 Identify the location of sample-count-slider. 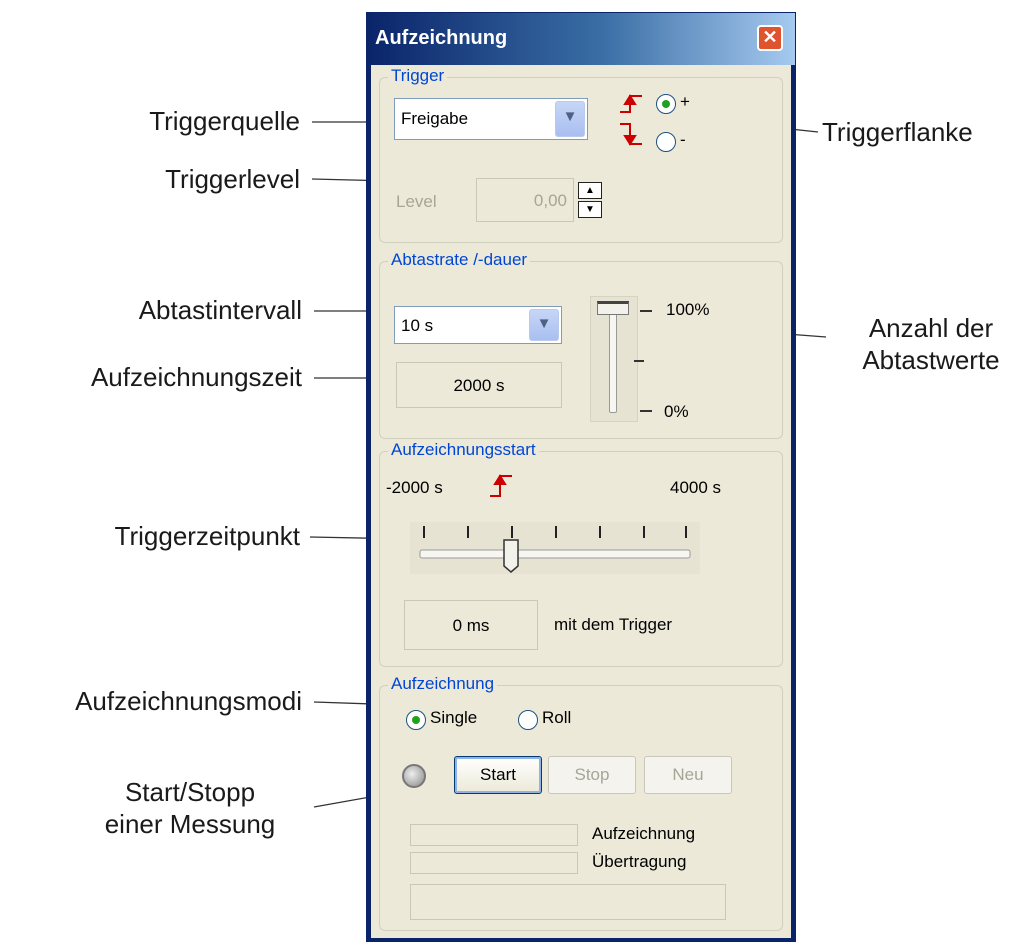
(614, 359).